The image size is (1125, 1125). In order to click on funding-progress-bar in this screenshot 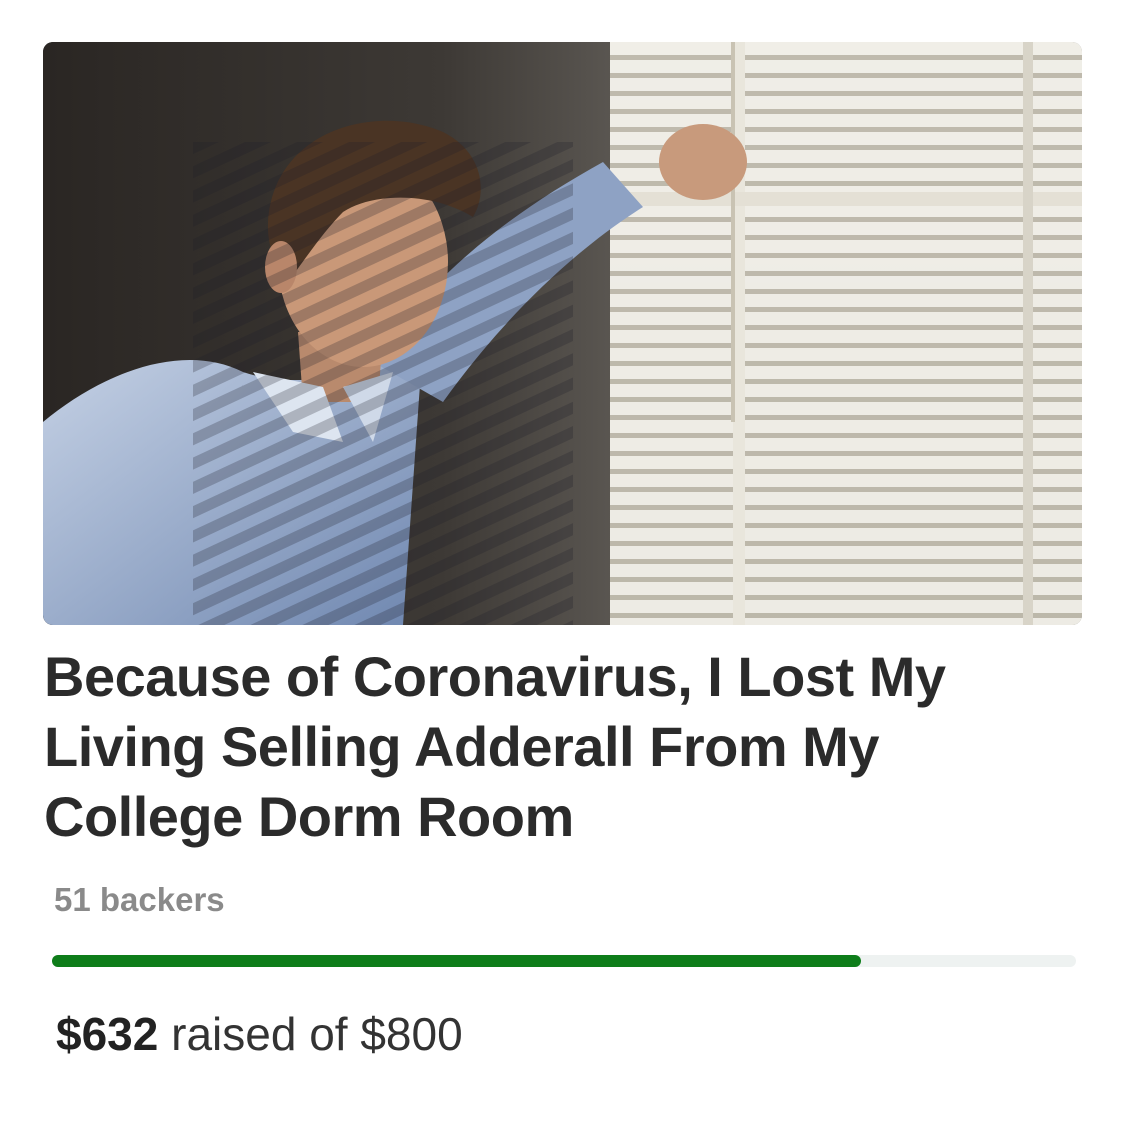, I will do `click(564, 961)`.